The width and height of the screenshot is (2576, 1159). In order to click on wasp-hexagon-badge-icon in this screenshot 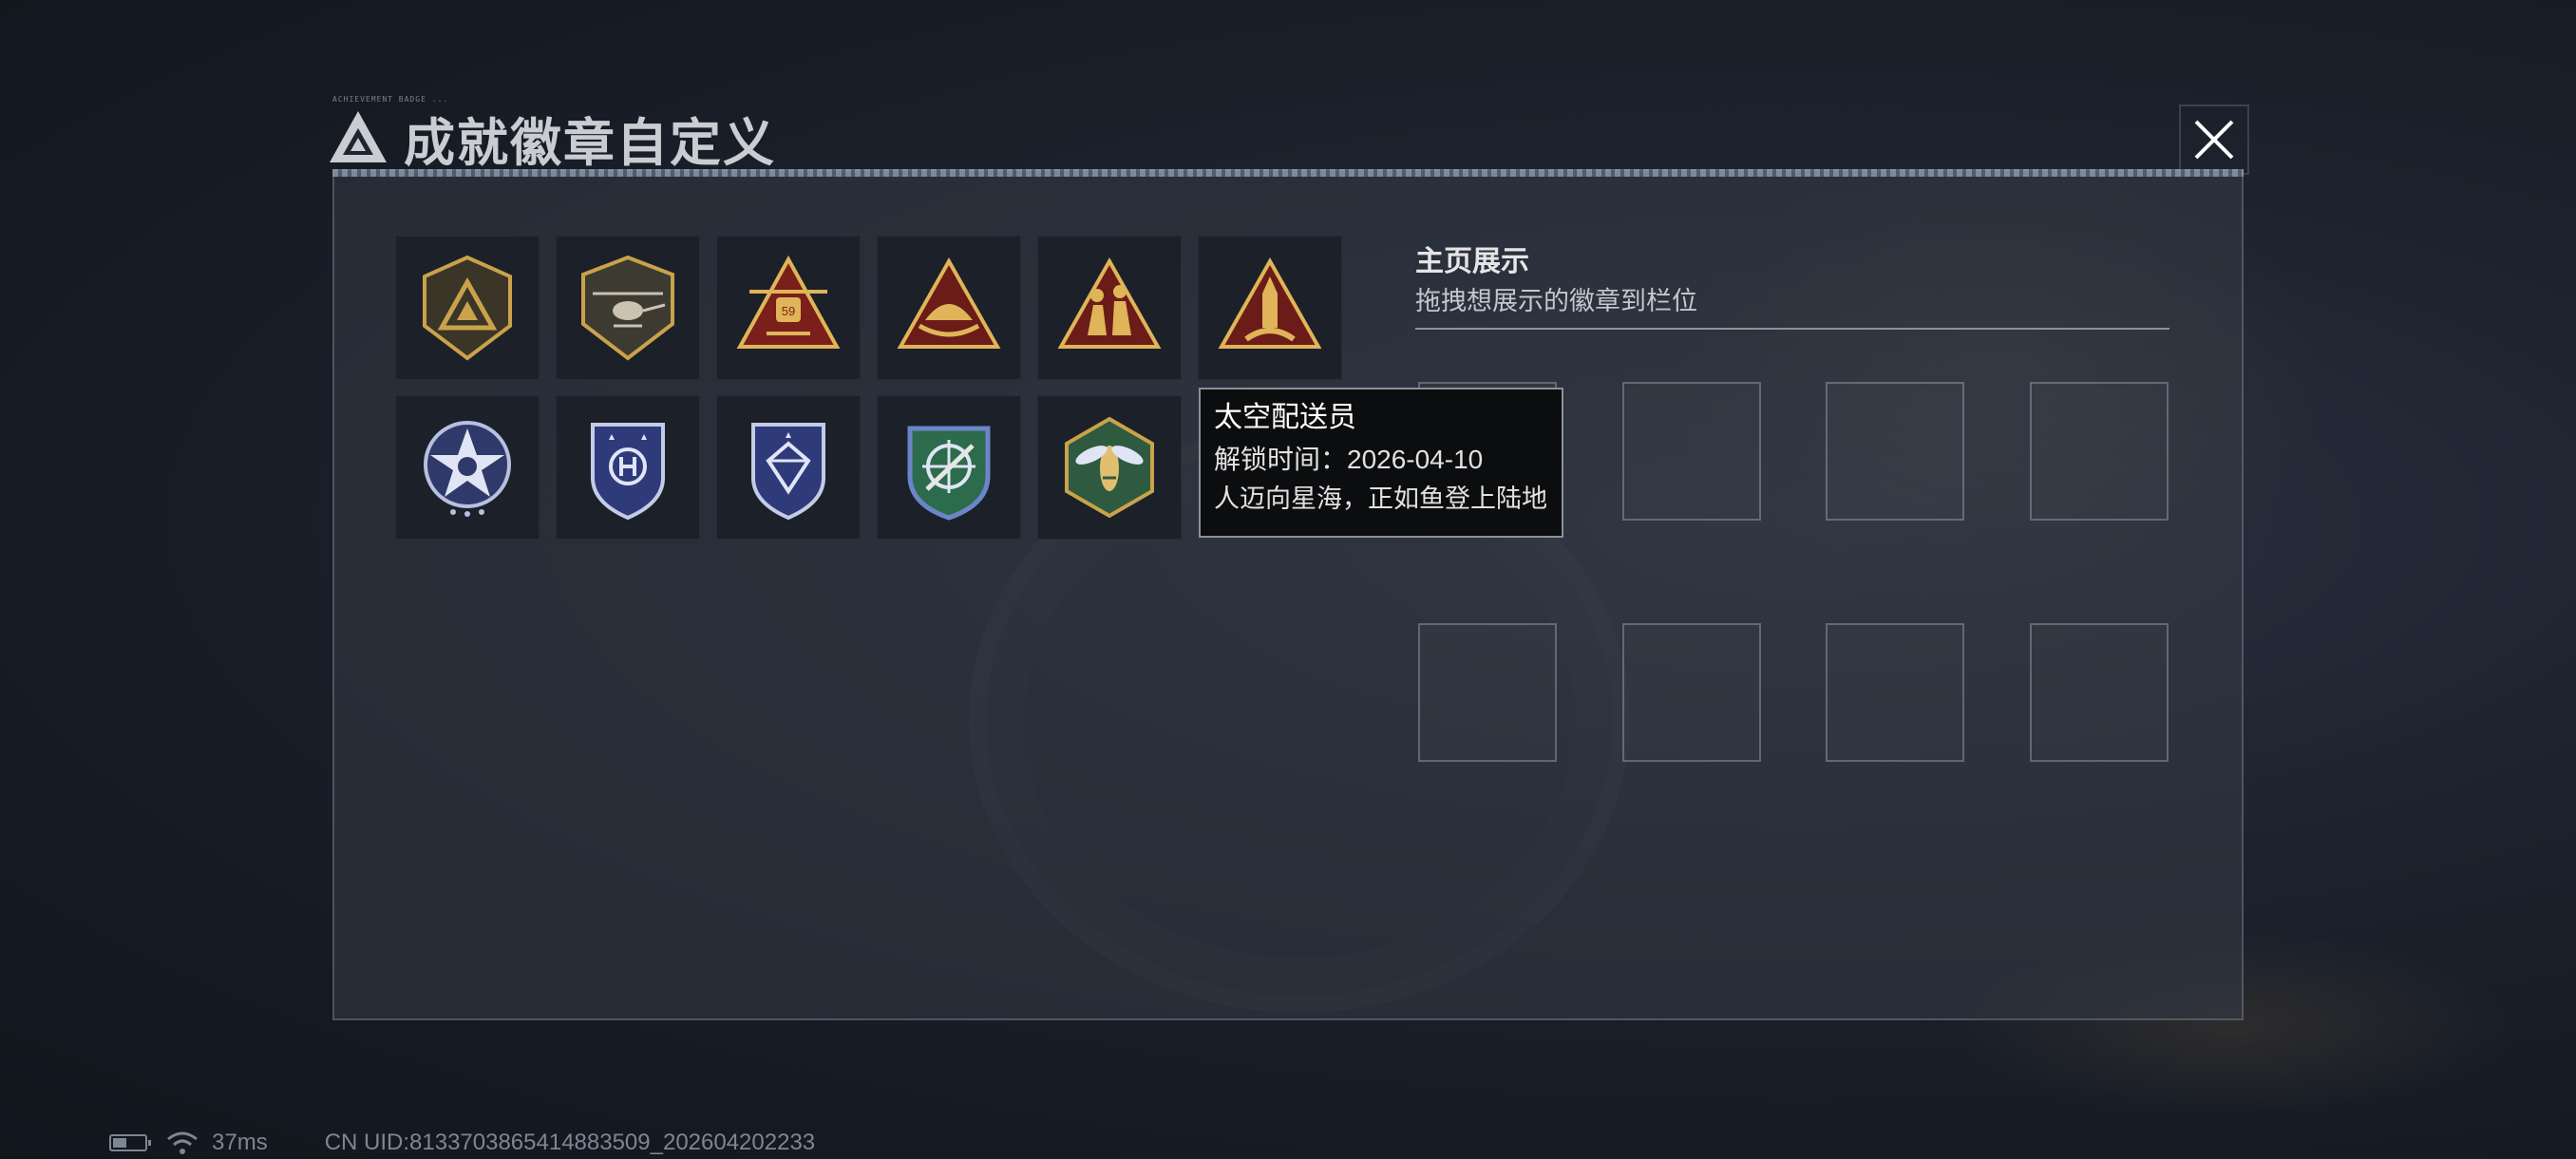, I will do `click(1109, 467)`.